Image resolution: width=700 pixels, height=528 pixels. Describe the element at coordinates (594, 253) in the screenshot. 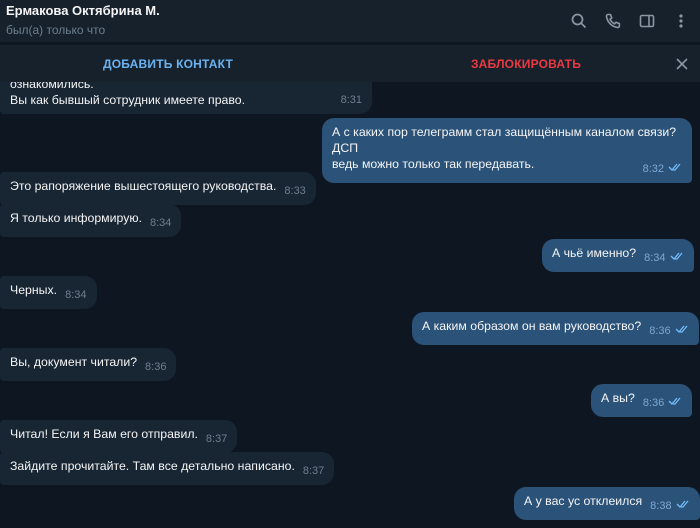

I see `message-text: А чьё именно?` at that location.